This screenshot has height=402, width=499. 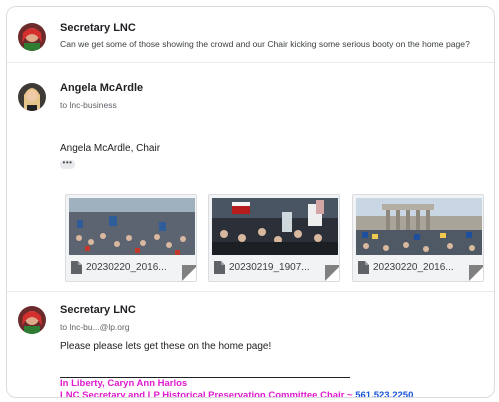 I want to click on recipients-dropdown: to lnc-business, so click(x=88, y=105).